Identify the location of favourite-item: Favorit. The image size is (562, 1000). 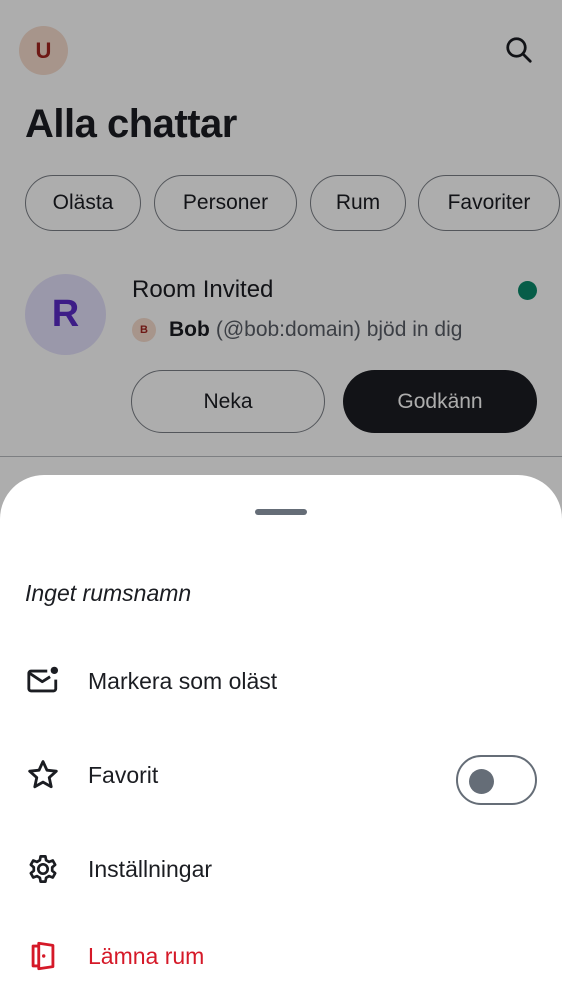
(281, 775).